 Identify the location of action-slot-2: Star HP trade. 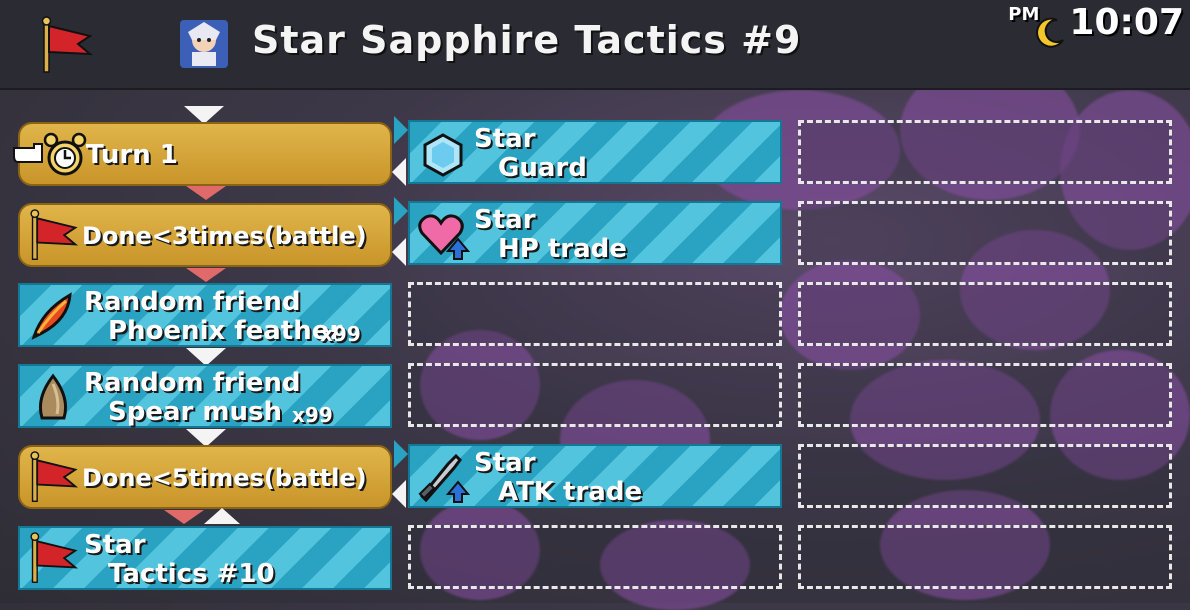
(595, 233).